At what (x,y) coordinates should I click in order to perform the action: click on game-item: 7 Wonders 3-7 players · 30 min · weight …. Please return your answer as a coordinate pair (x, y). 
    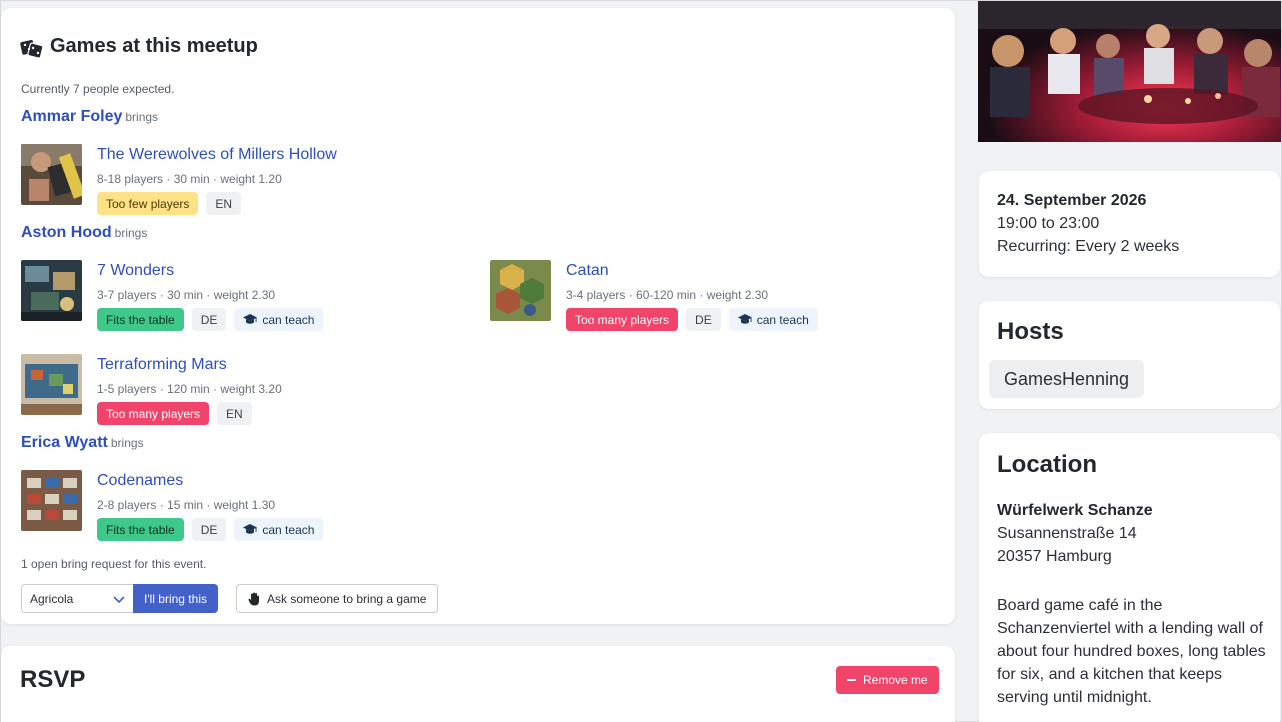
    Looking at the image, I should click on (241, 295).